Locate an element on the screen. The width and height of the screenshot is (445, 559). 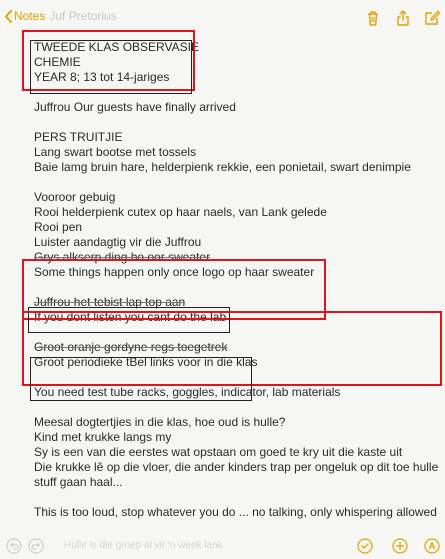
note-line: Kind met krukke langs my is located at coordinates (103, 437).